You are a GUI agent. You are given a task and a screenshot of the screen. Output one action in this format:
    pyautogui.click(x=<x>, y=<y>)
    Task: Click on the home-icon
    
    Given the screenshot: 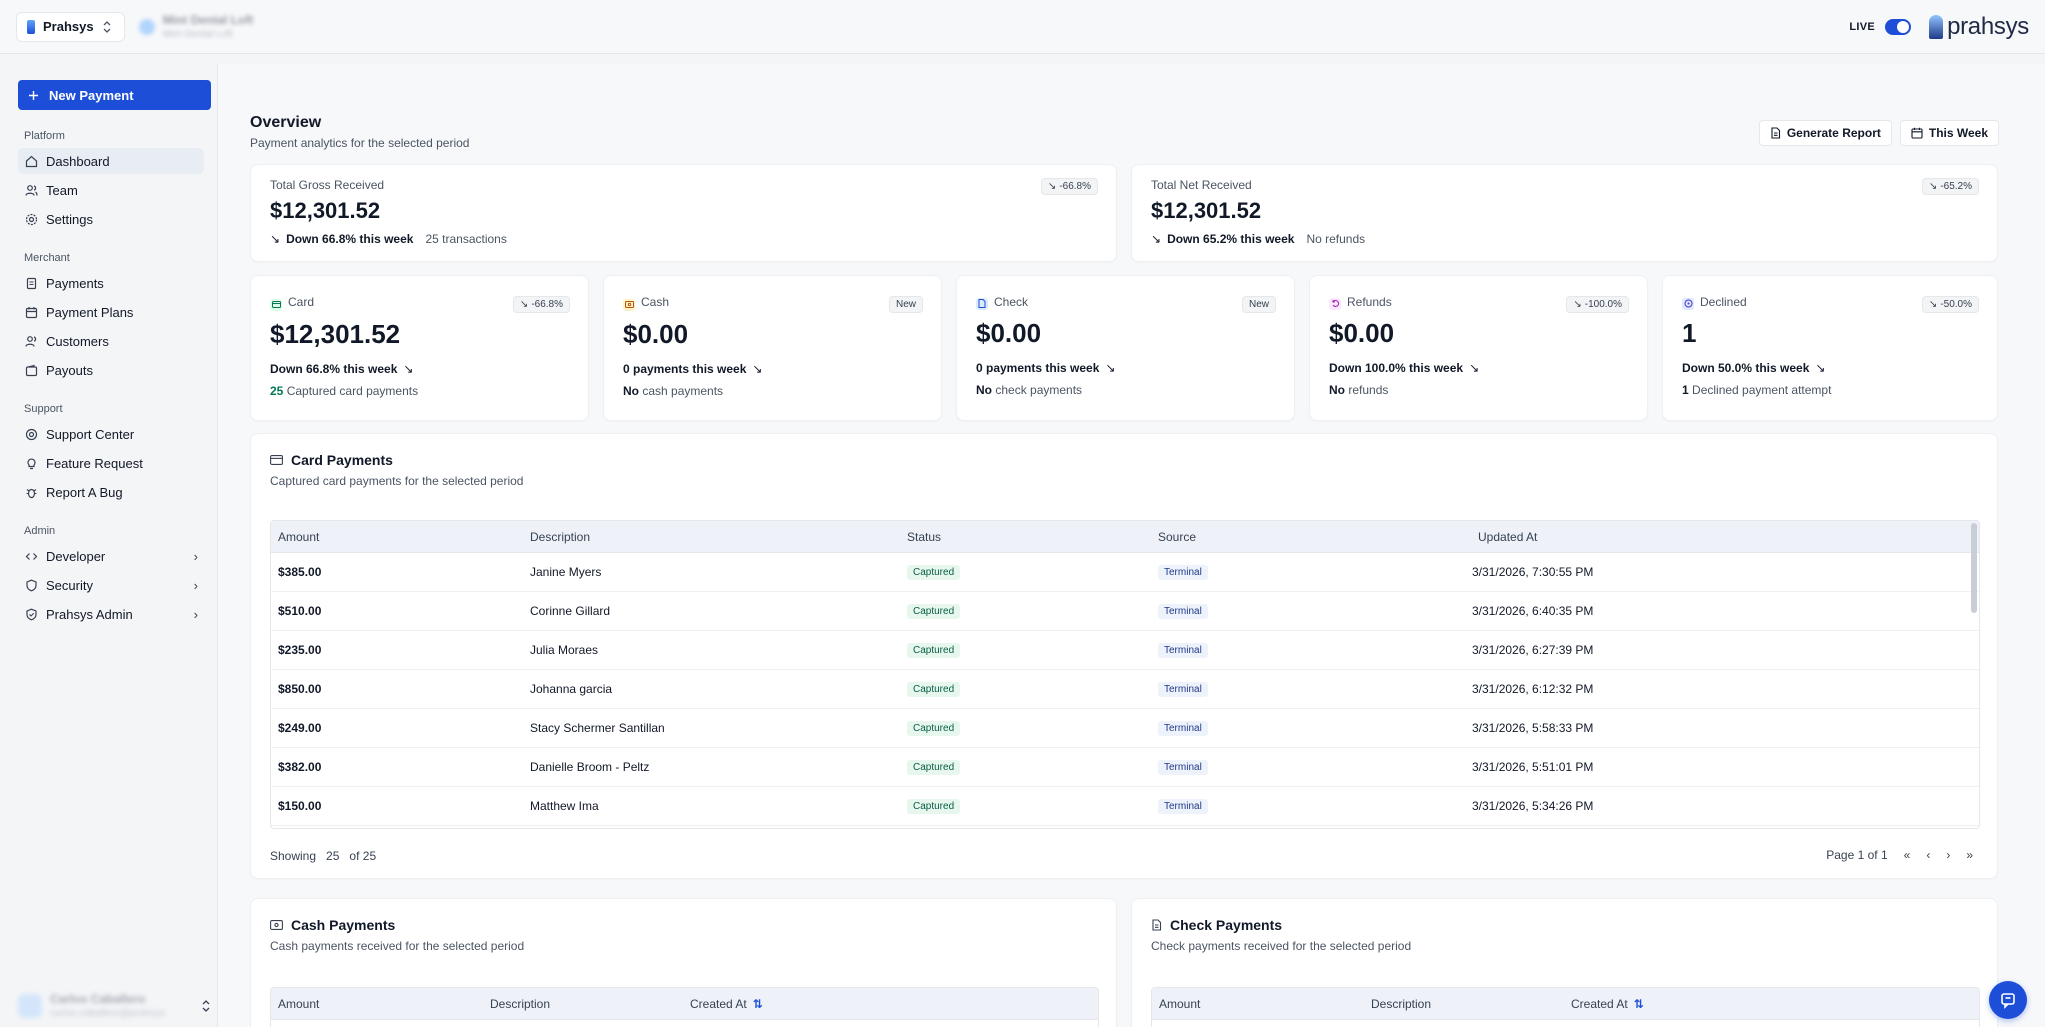 What is the action you would take?
    pyautogui.click(x=31, y=161)
    